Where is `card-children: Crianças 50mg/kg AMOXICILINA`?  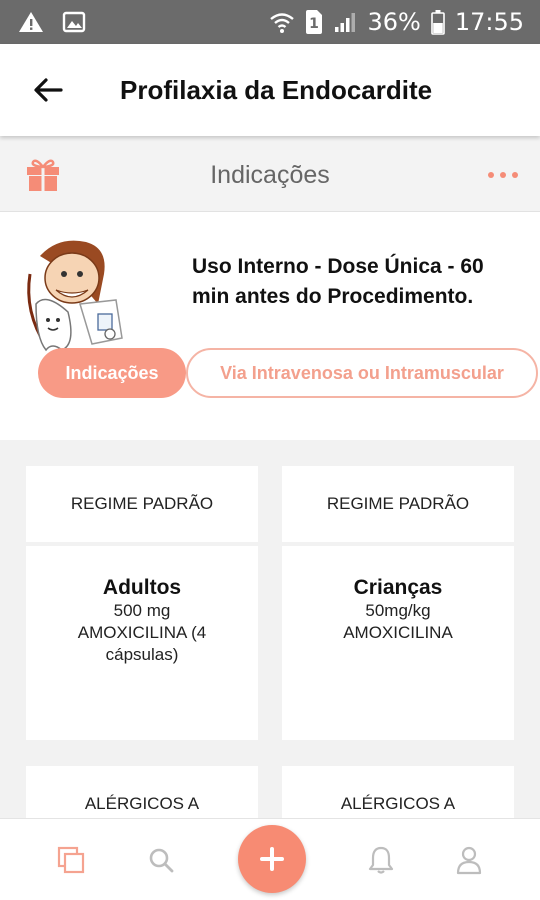 card-children: Crianças 50mg/kg AMOXICILINA is located at coordinates (398, 643).